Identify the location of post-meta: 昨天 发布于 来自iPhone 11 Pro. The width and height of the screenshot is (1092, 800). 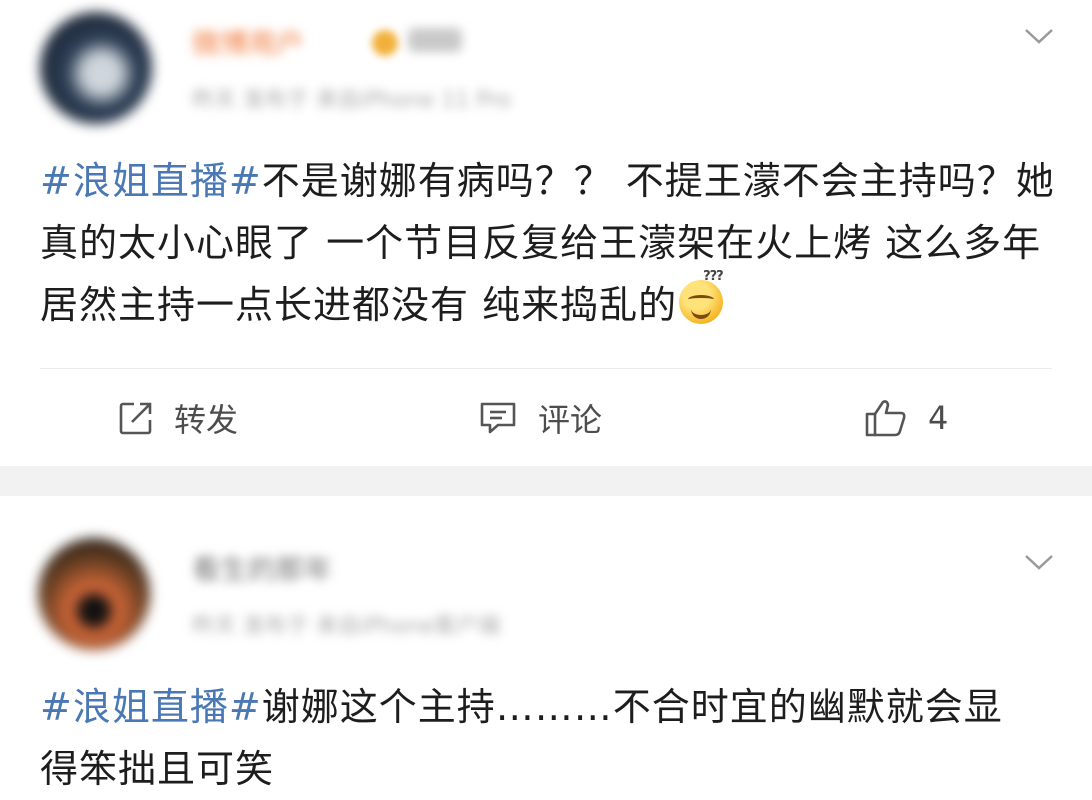
(352, 100).